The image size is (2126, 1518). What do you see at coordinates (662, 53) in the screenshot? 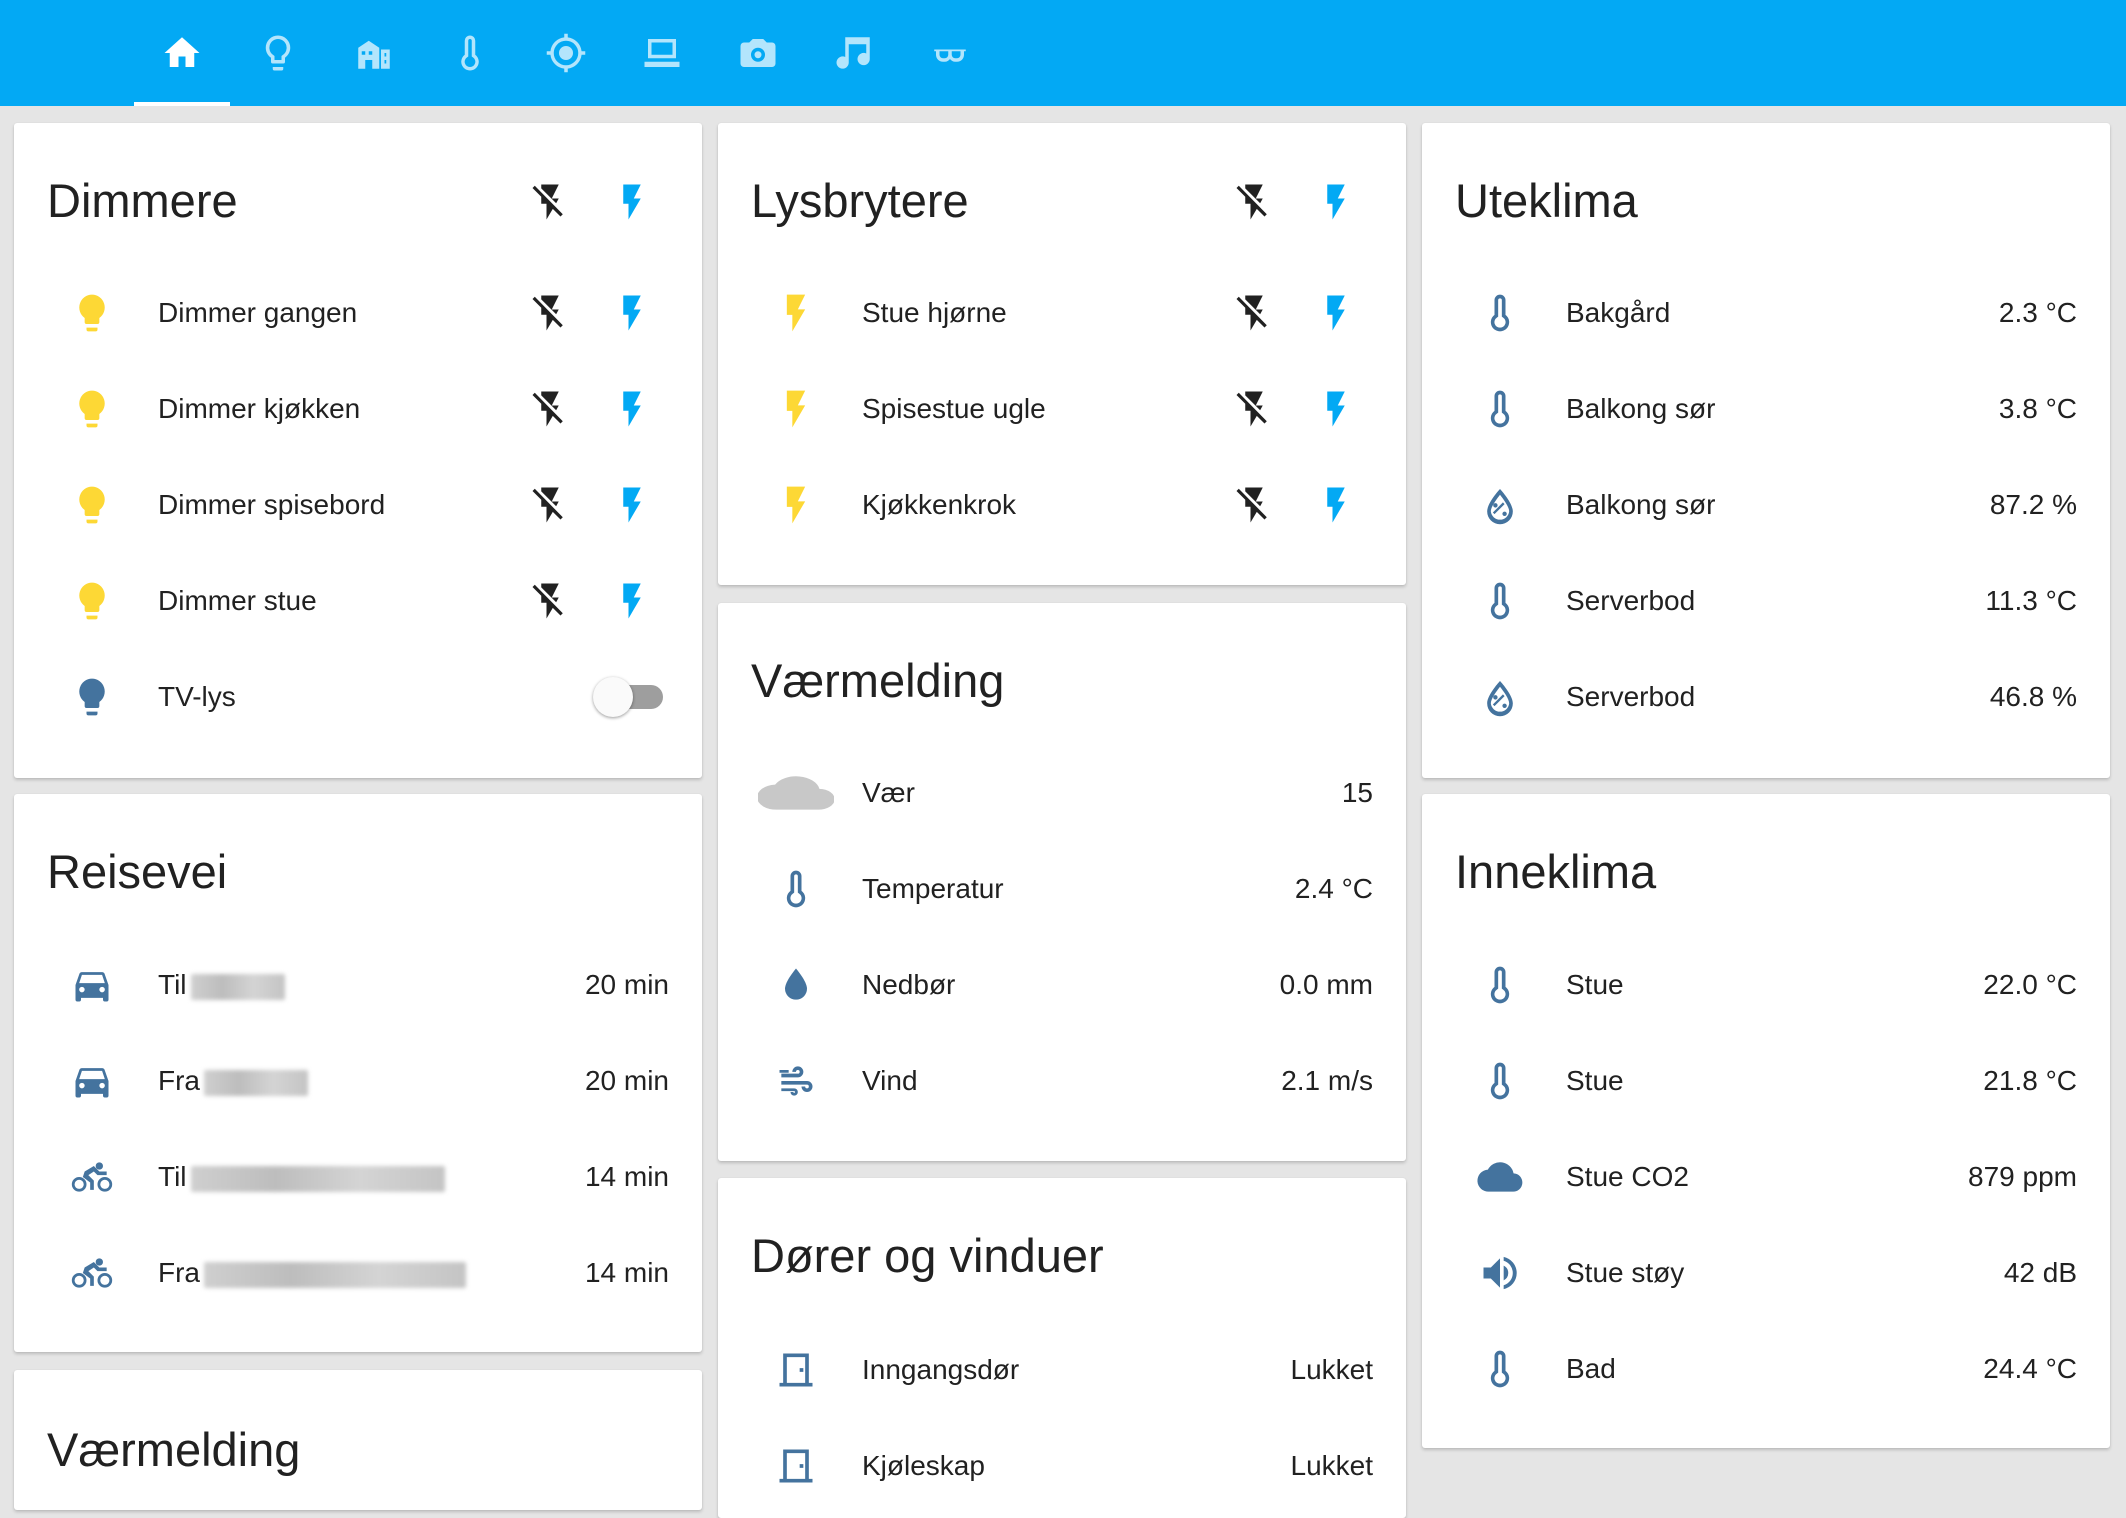
I see `tab-devices` at bounding box center [662, 53].